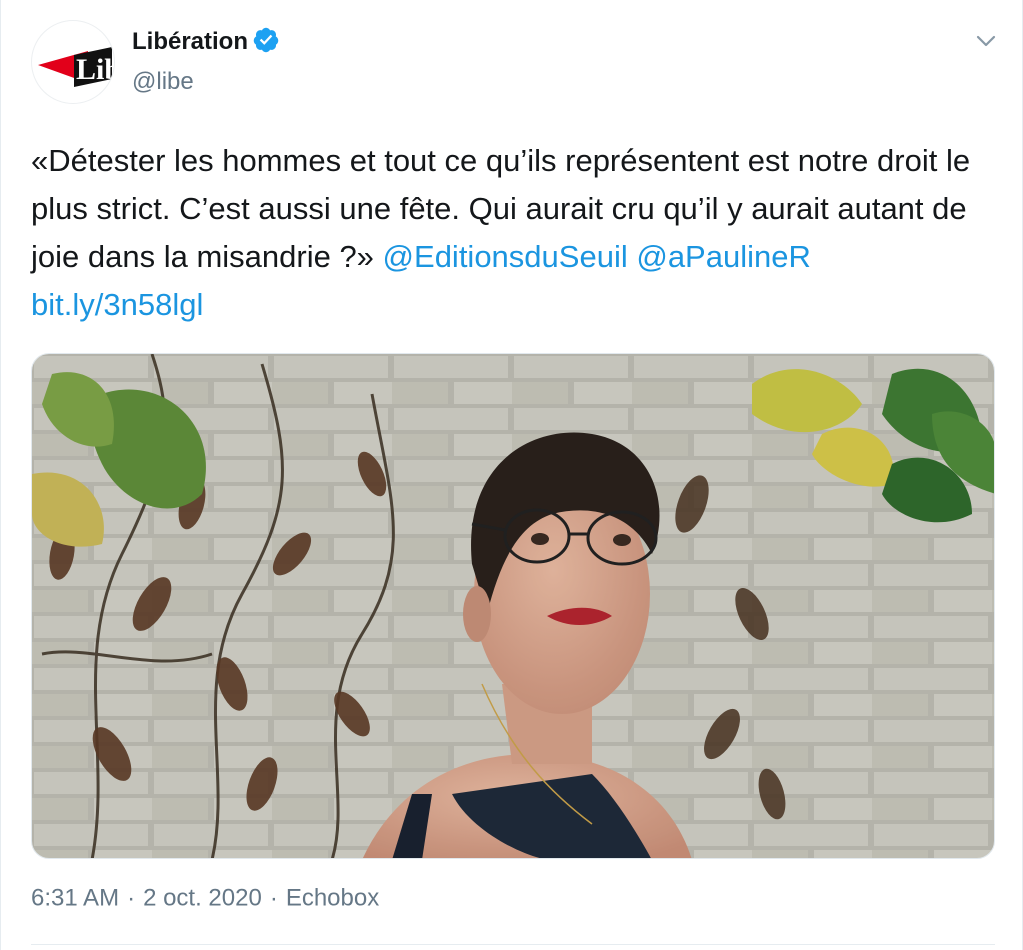  I want to click on mention-link: @aPaulineR, so click(723, 256).